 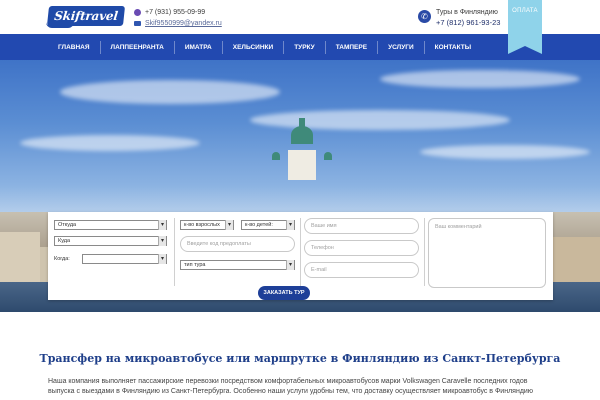 I want to click on contact-email: Skif9550999@yandex.ru, so click(x=178, y=23).